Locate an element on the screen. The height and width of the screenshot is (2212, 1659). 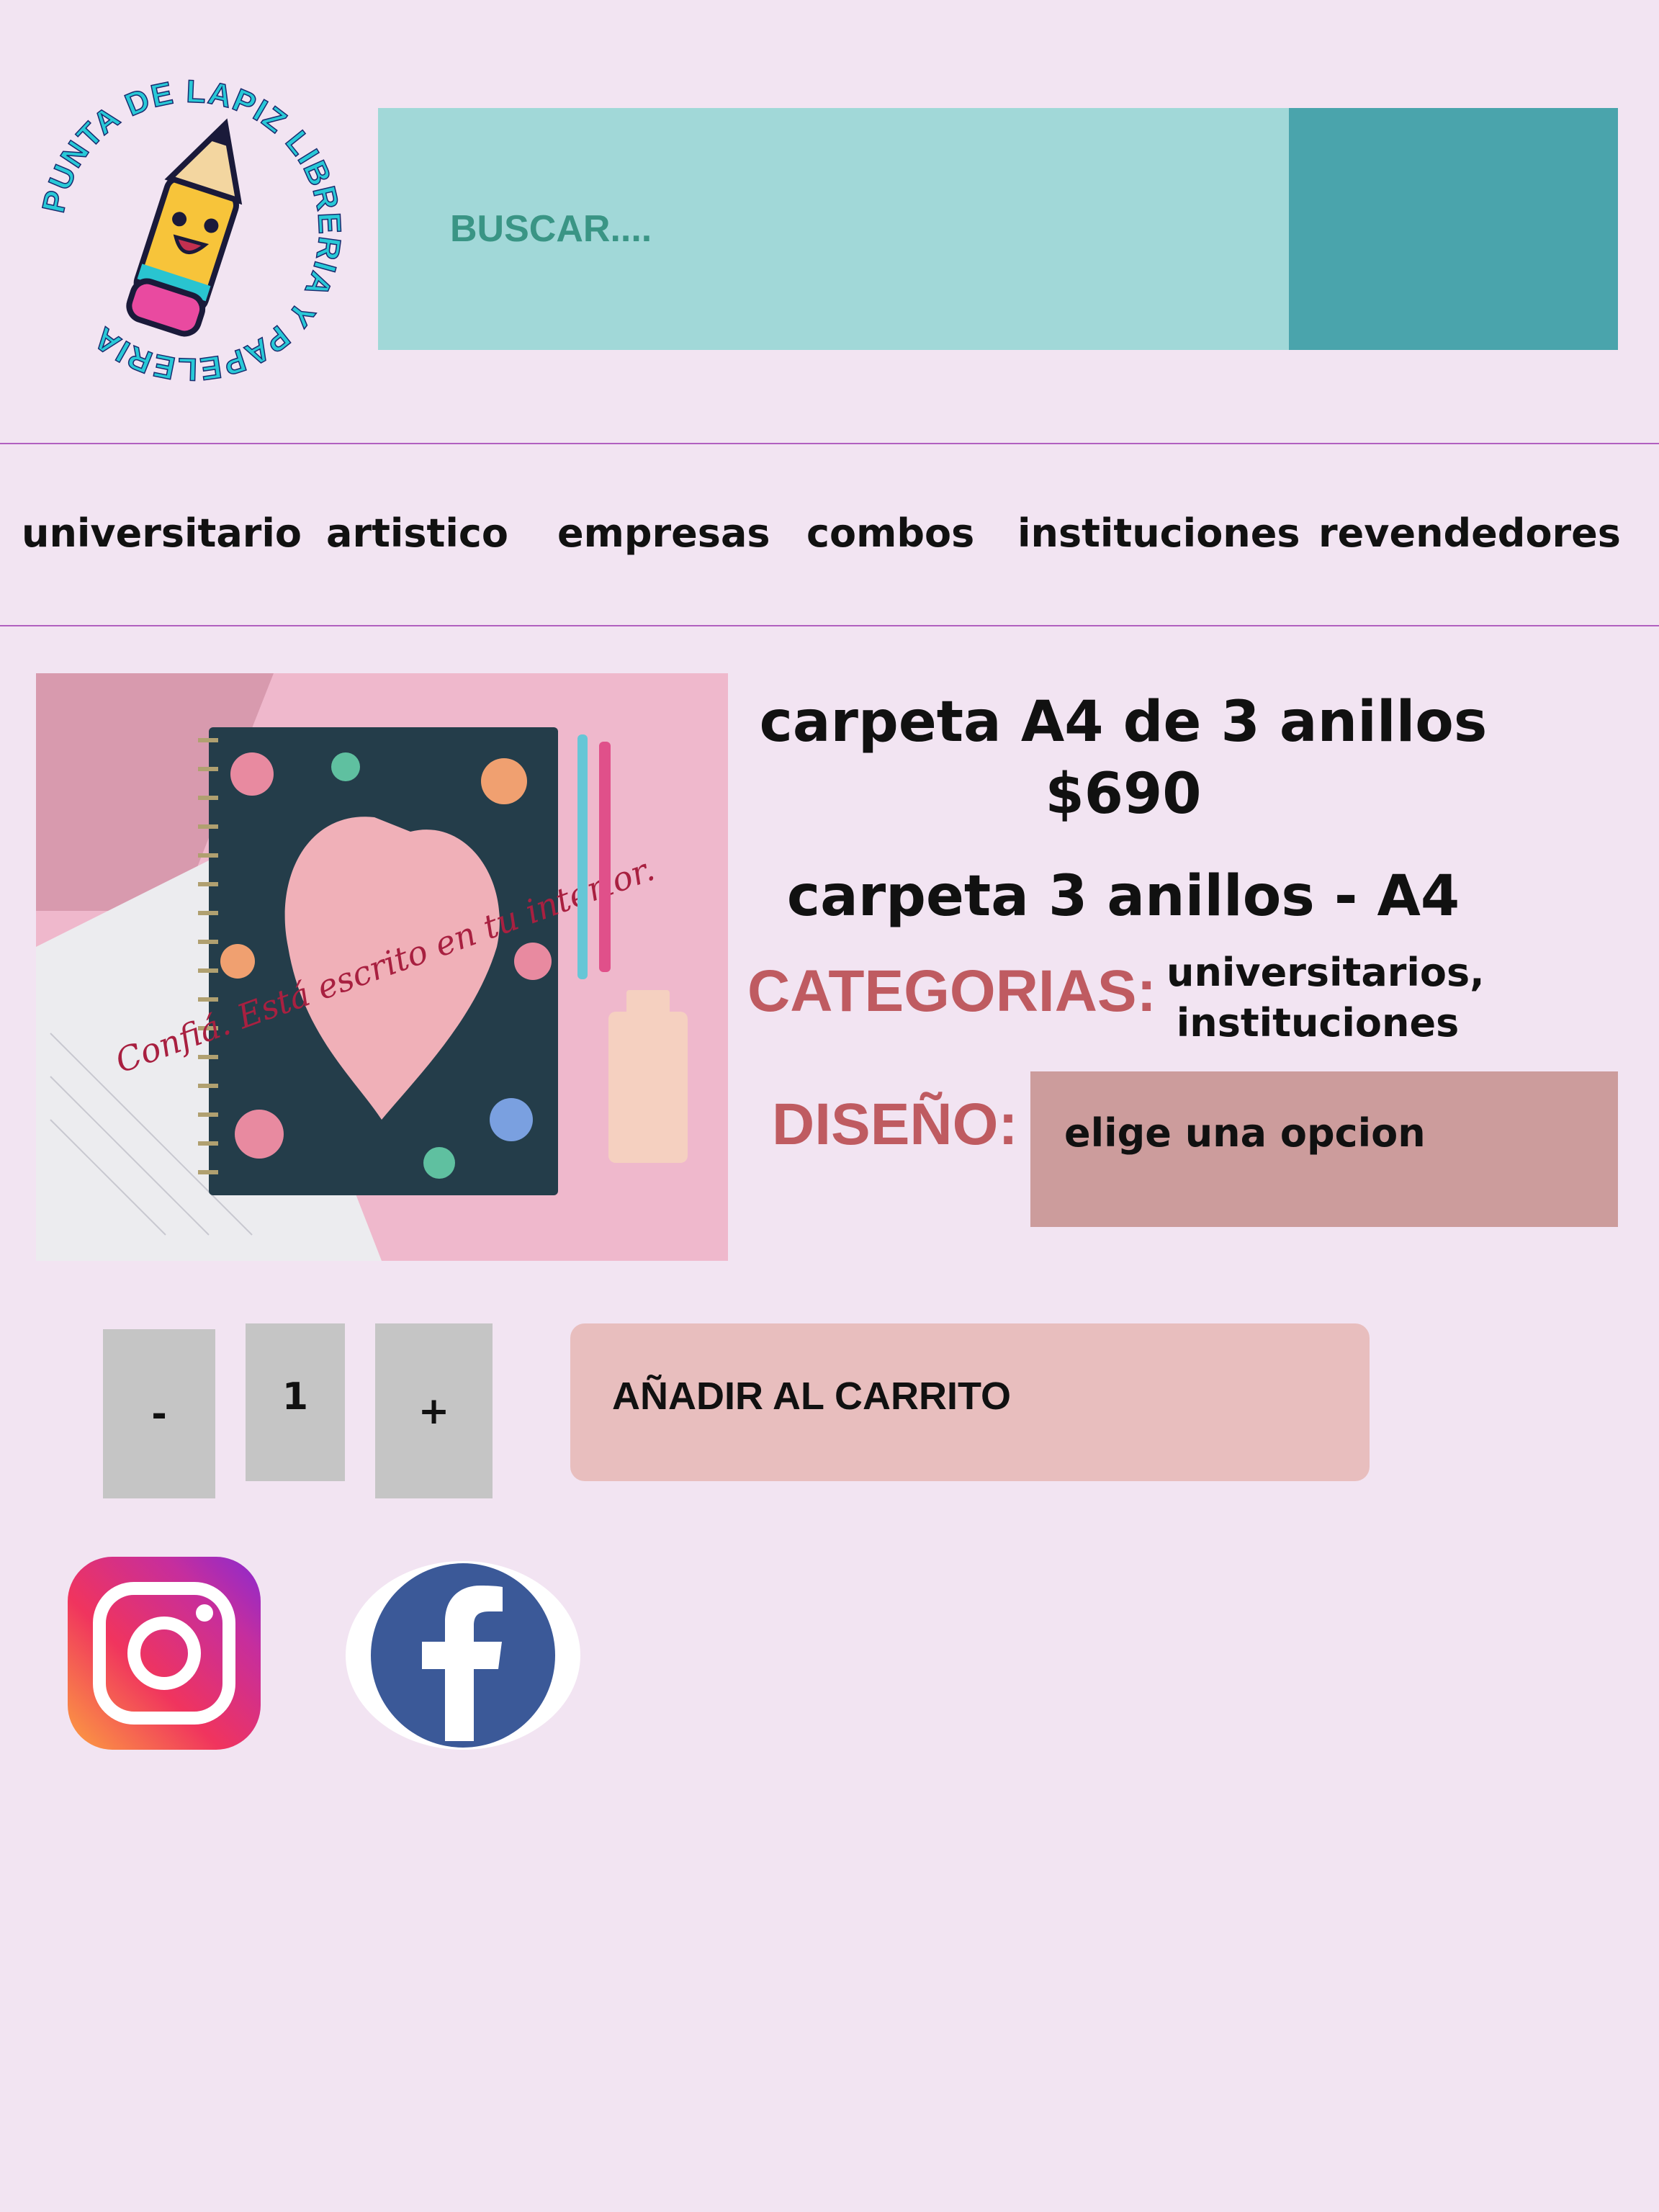
search-bar is located at coordinates (998, 229).